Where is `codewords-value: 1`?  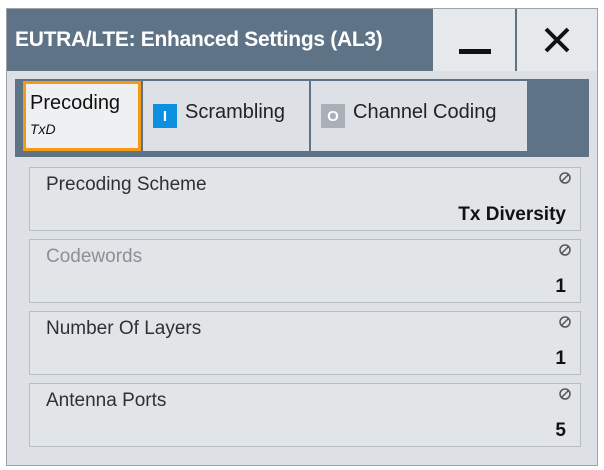 codewords-value: 1 is located at coordinates (560, 286).